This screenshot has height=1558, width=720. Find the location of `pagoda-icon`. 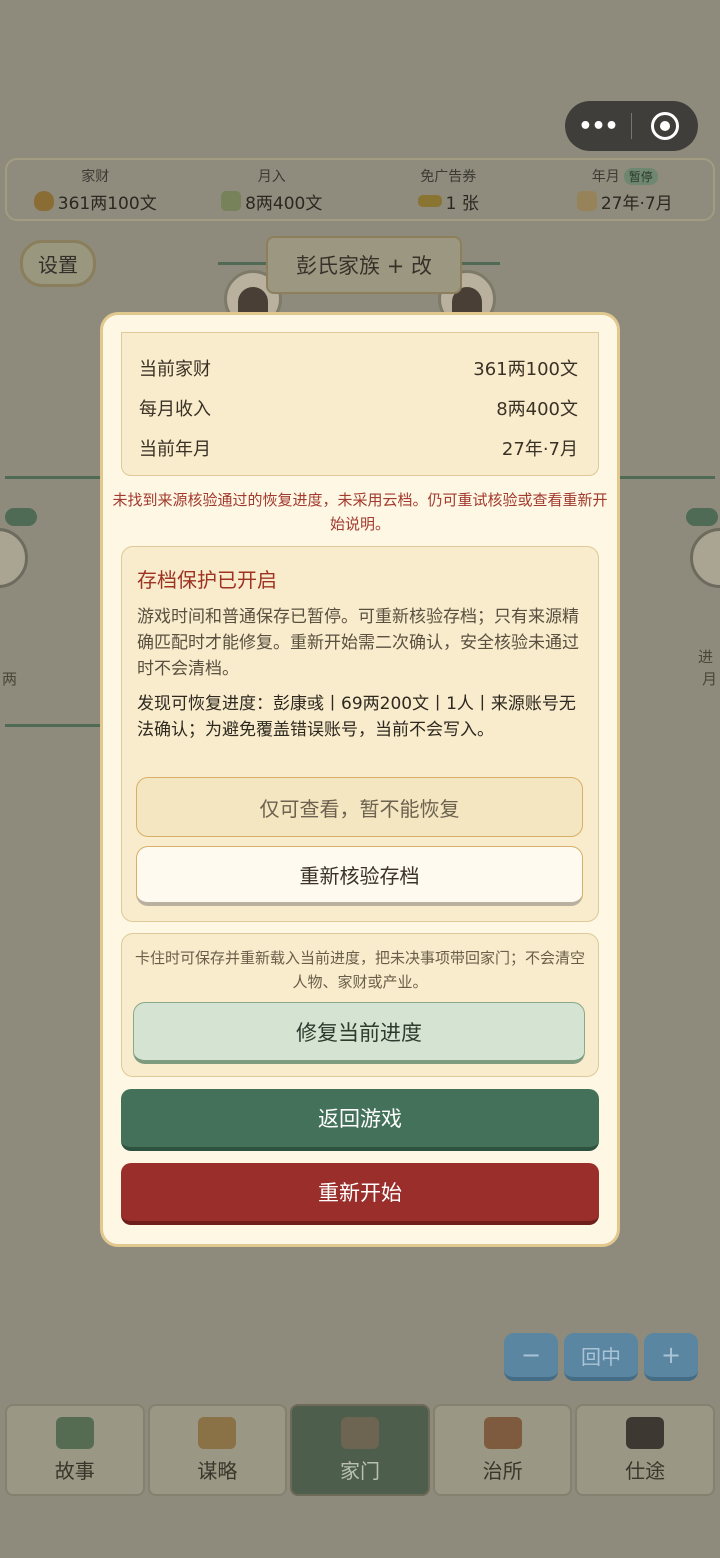

pagoda-icon is located at coordinates (502, 1432).